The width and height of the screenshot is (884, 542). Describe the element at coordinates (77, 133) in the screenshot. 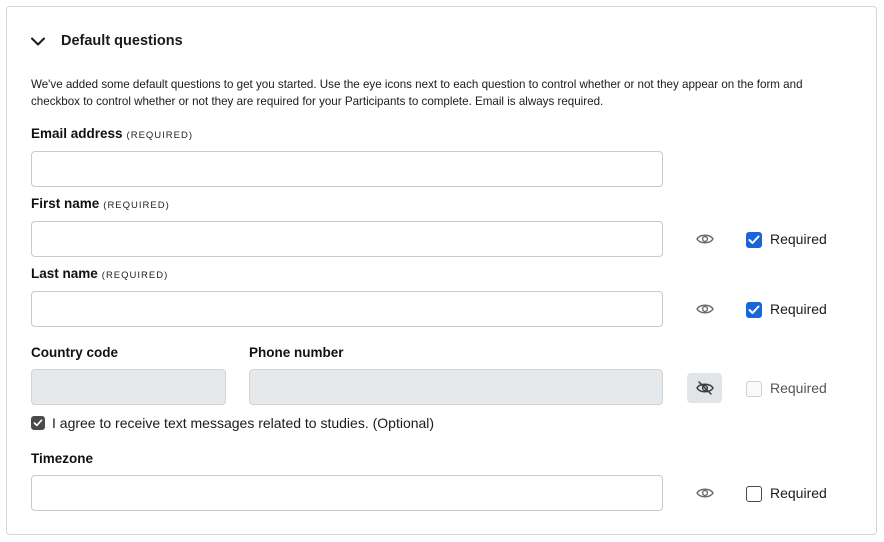

I see `email-label-text: Email address` at that location.